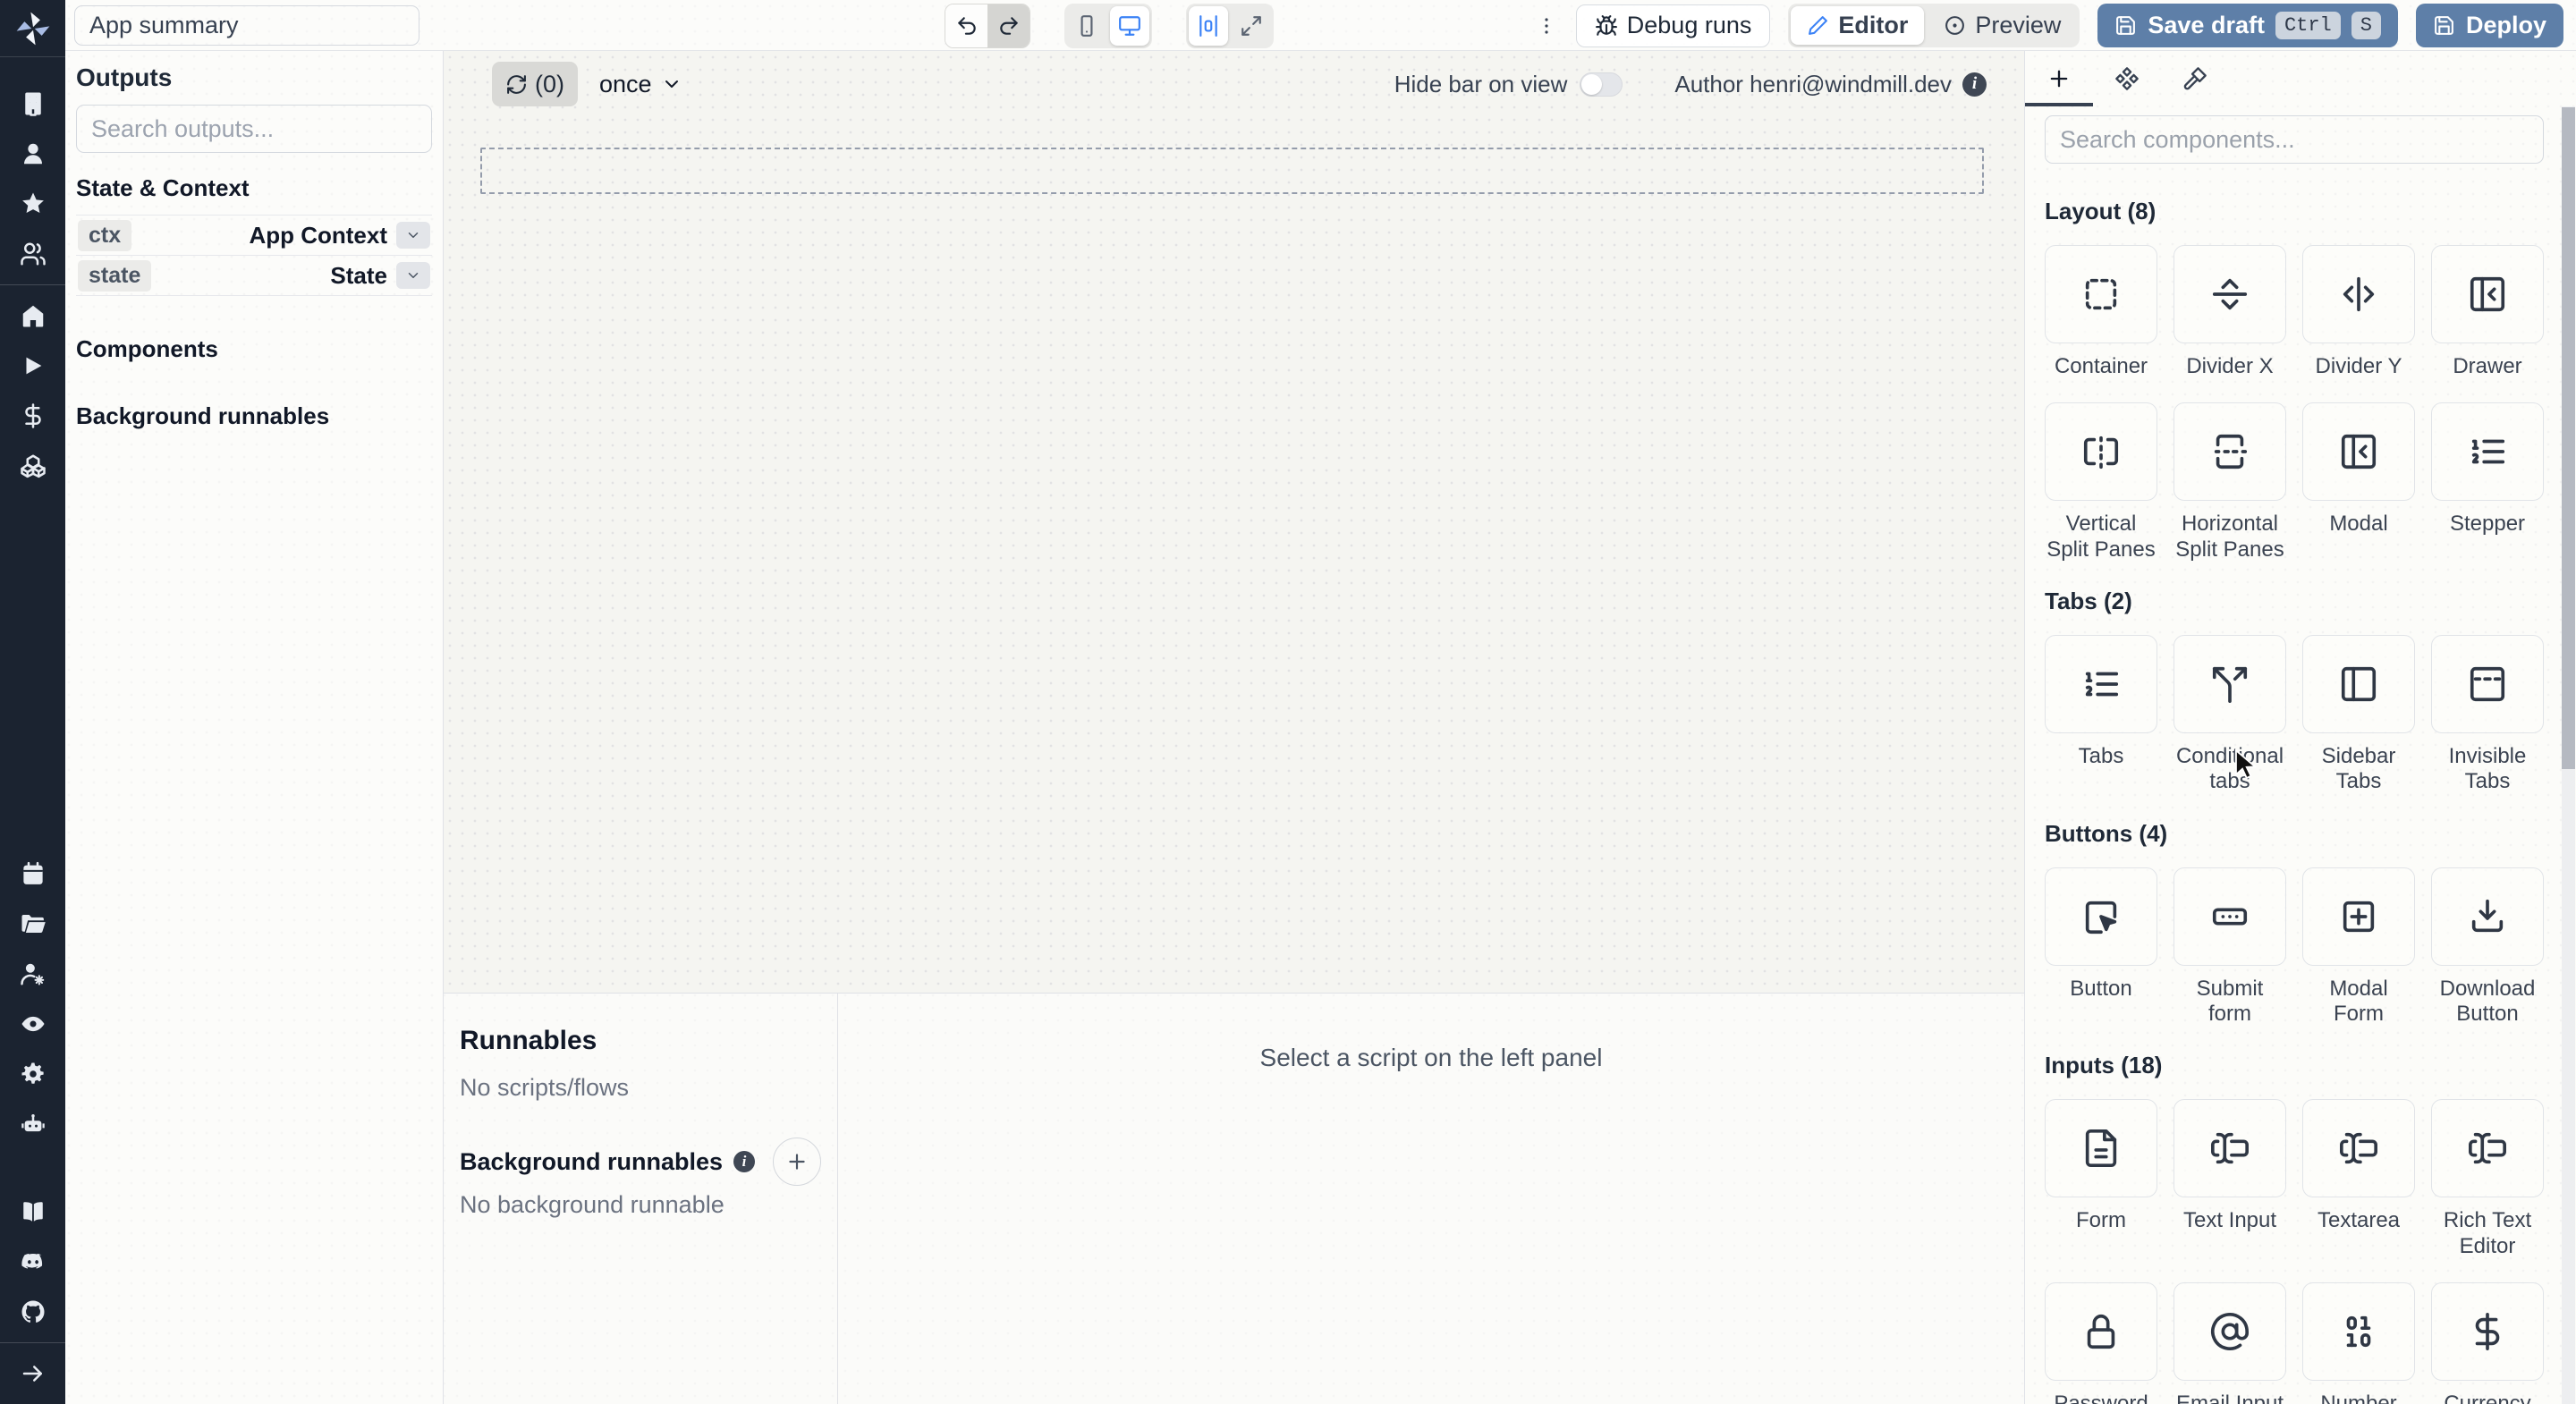 The width and height of the screenshot is (2576, 1404). What do you see at coordinates (32, 1074) in the screenshot?
I see `sidebar-item-settings` at bounding box center [32, 1074].